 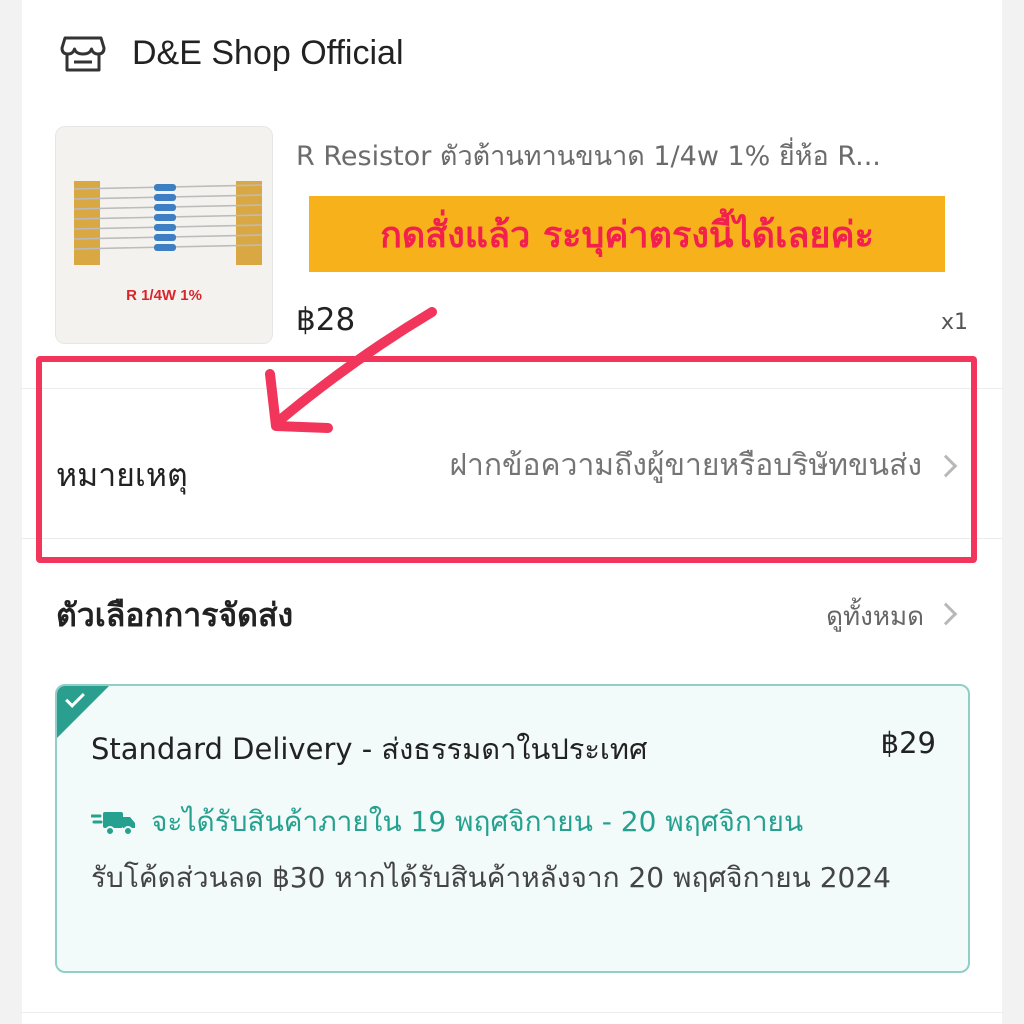 I want to click on shipping-options-title: ตัวเลือกการจัดส่ง, so click(x=175, y=615).